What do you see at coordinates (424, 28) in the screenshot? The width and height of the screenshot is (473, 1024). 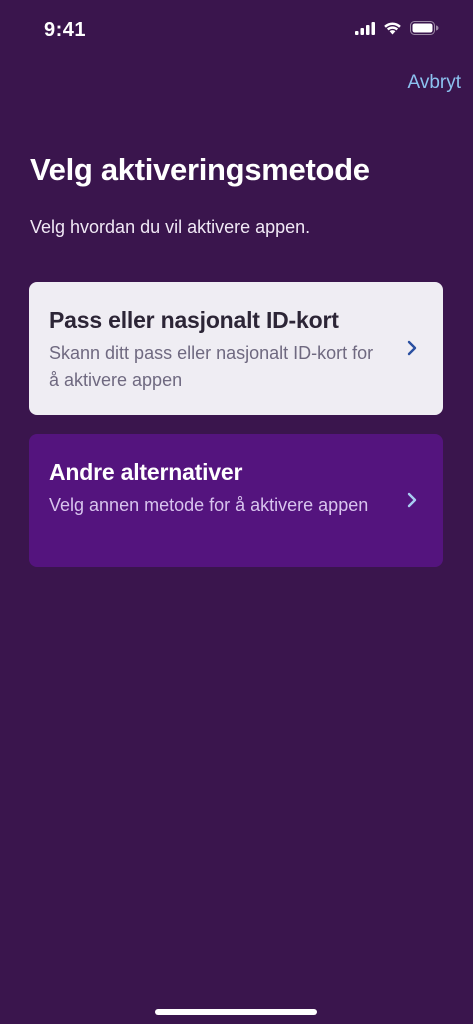 I see `battery-icon` at bounding box center [424, 28].